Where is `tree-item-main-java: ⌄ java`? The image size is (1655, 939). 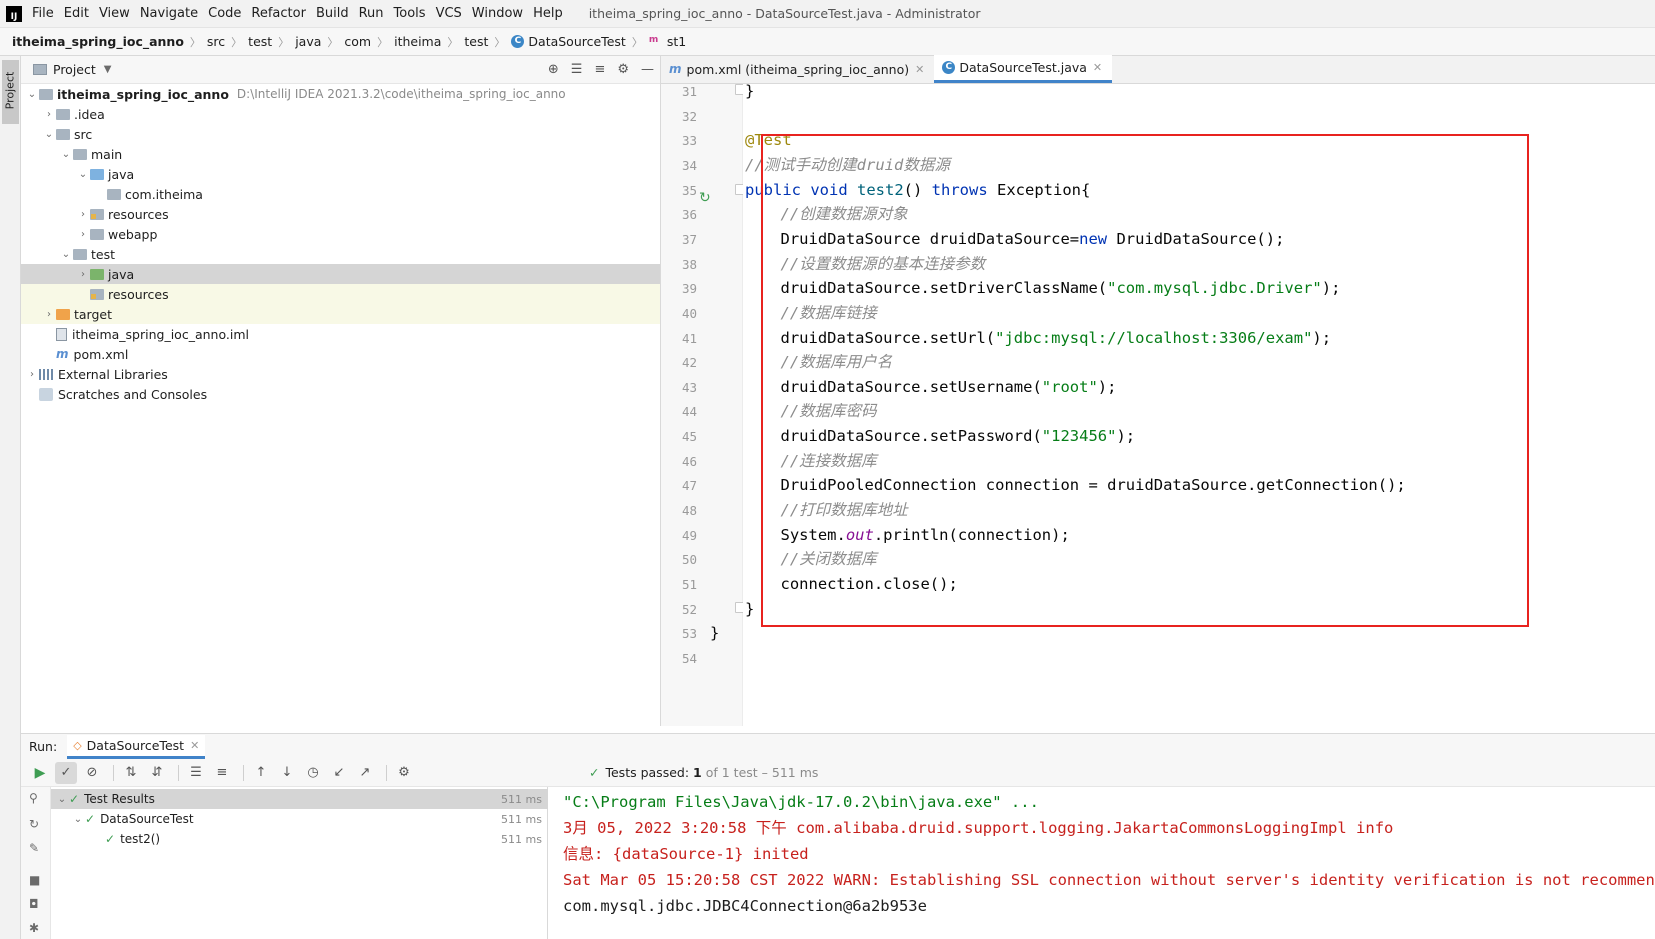
tree-item-main-java: ⌄ java is located at coordinates (340, 174).